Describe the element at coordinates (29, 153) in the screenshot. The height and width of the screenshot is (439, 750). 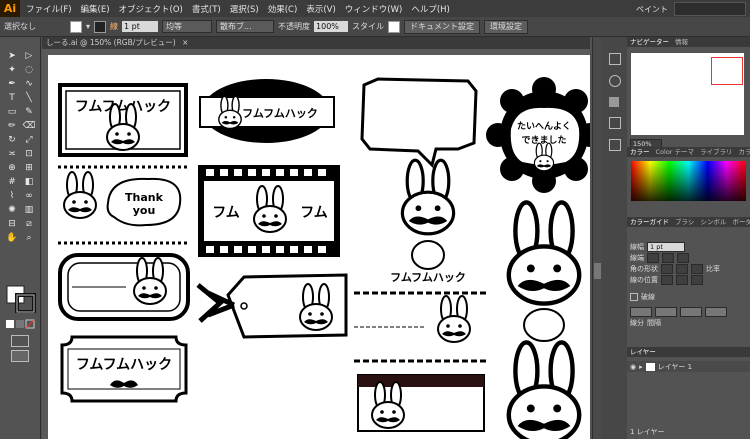
I see `free-transform-tool-icon: ⊡` at that location.